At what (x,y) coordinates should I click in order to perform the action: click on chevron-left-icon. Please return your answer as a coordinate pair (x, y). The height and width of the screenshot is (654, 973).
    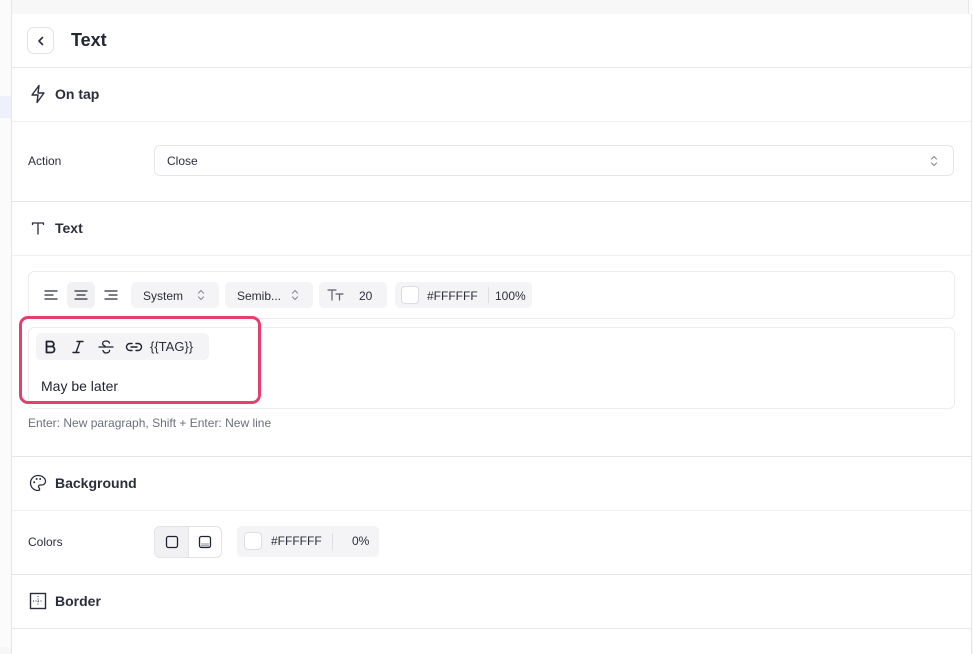
    Looking at the image, I should click on (40, 40).